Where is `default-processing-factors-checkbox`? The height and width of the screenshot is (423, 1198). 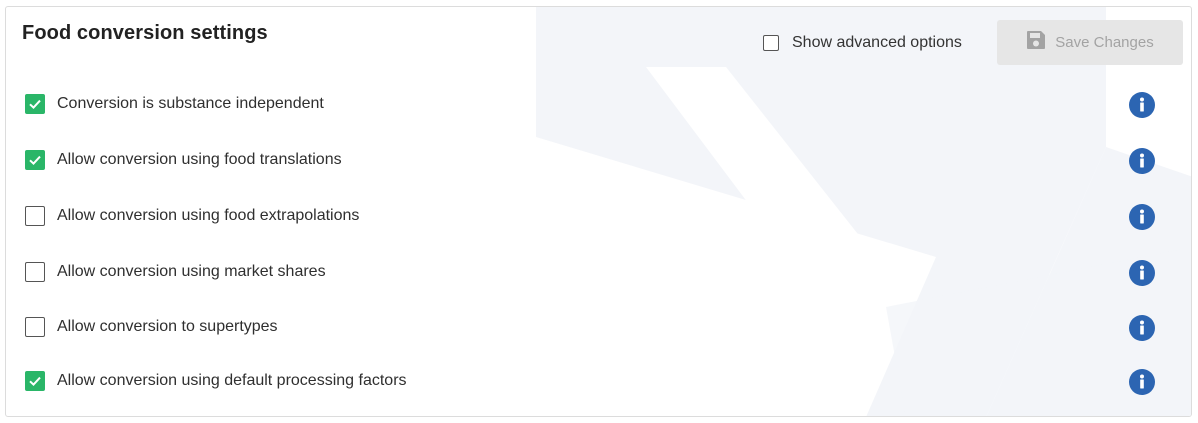
default-processing-factors-checkbox is located at coordinates (35, 381).